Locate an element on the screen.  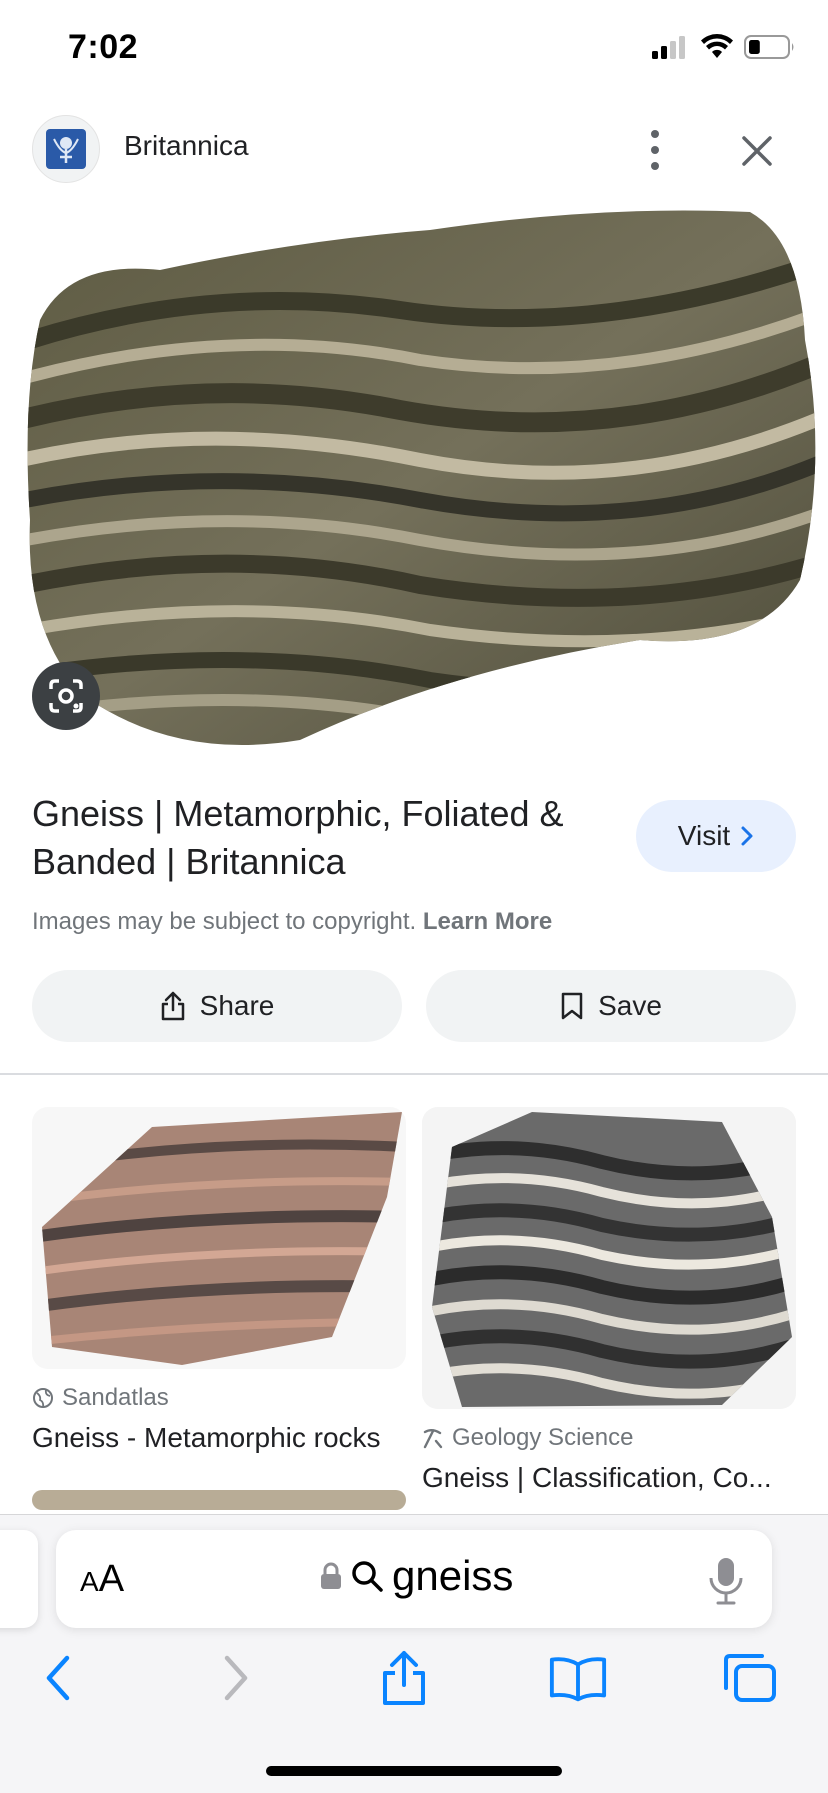
visit-label: Visit is located at coordinates (704, 835).